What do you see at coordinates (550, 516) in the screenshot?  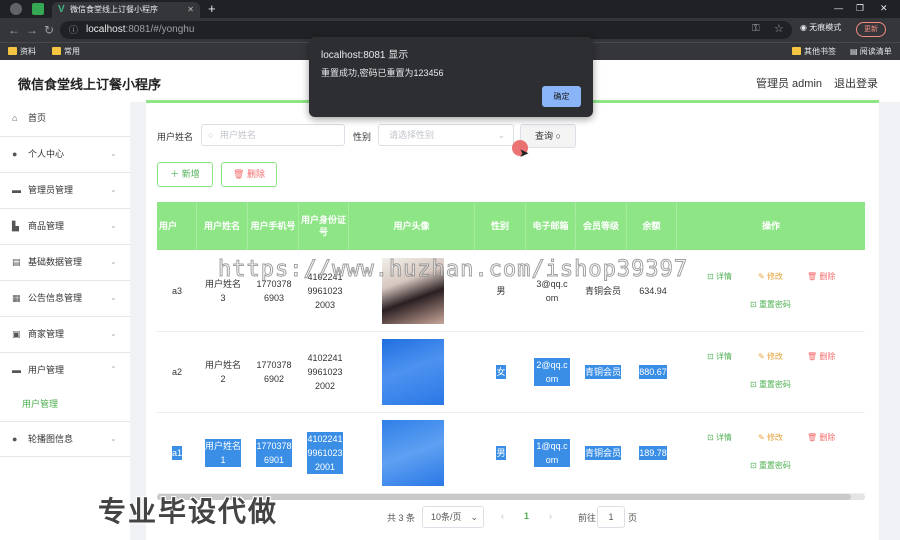 I see `next-page-icon: ›` at bounding box center [550, 516].